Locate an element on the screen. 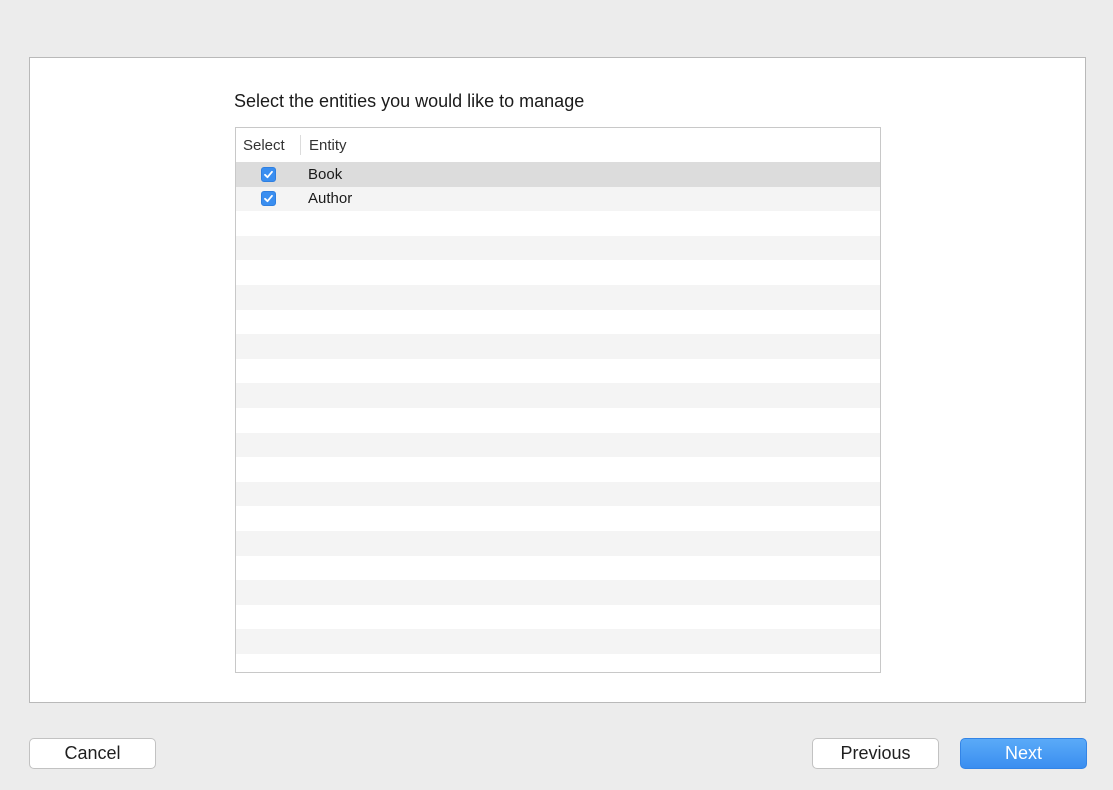  entity-name: Book is located at coordinates (325, 174).